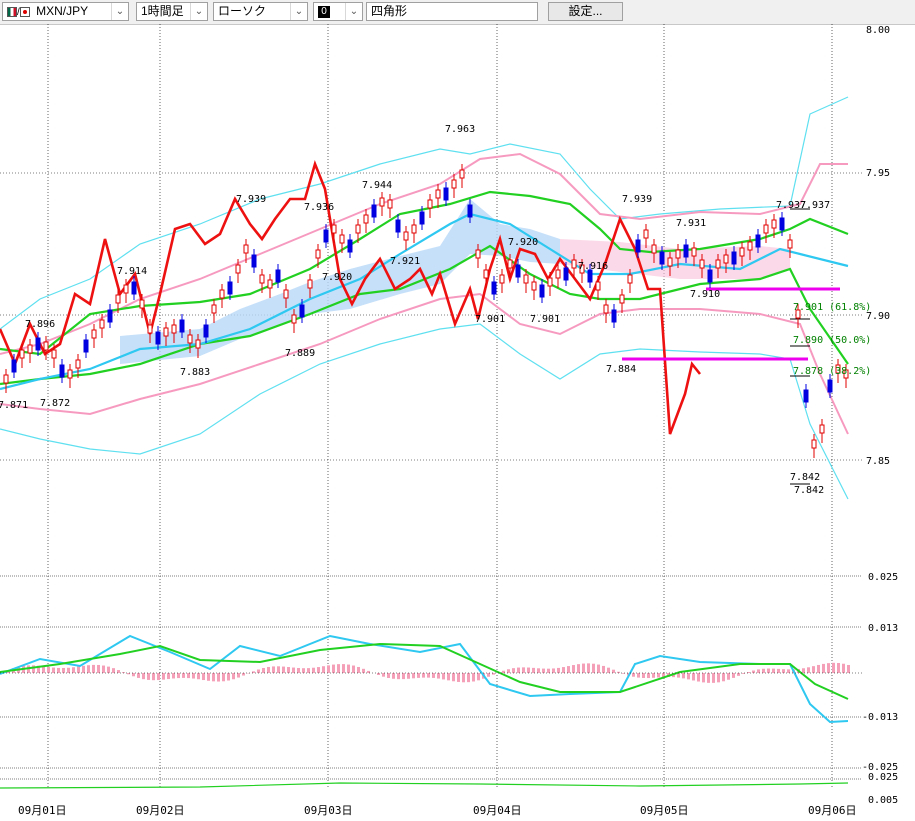 Image resolution: width=915 pixels, height=821 pixels. What do you see at coordinates (260, 11) in the screenshot?
I see `chart-style-select: ローソク ⌄` at bounding box center [260, 11].